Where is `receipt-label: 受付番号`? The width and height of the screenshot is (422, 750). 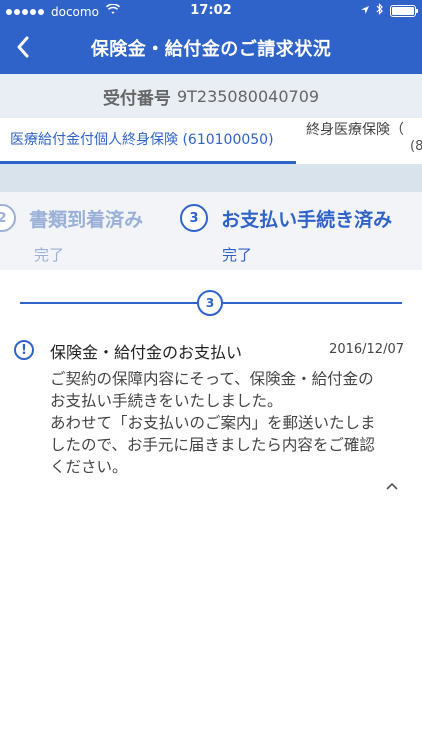 receipt-label: 受付番号 is located at coordinates (136, 98).